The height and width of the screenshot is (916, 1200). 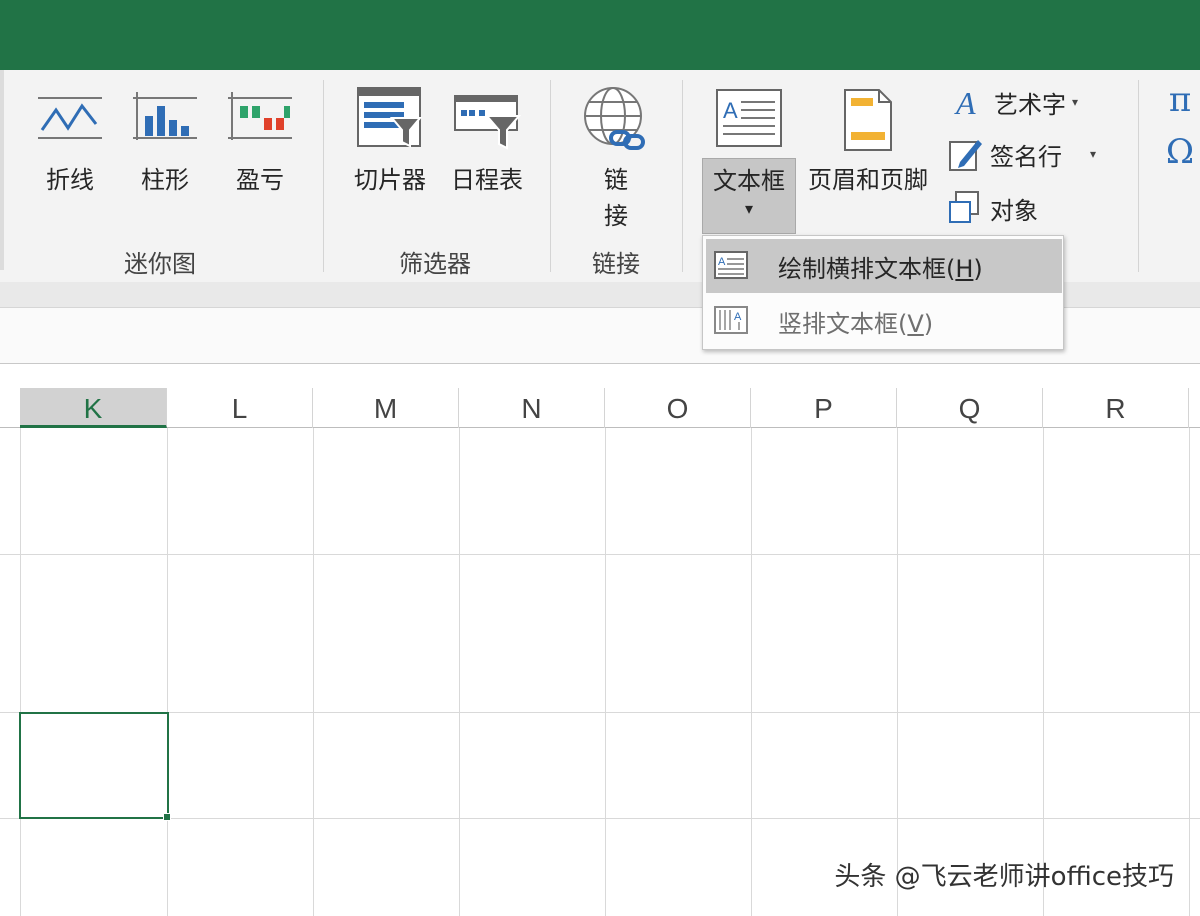 What do you see at coordinates (616, 157) in the screenshot?
I see `link-button: 链 接` at bounding box center [616, 157].